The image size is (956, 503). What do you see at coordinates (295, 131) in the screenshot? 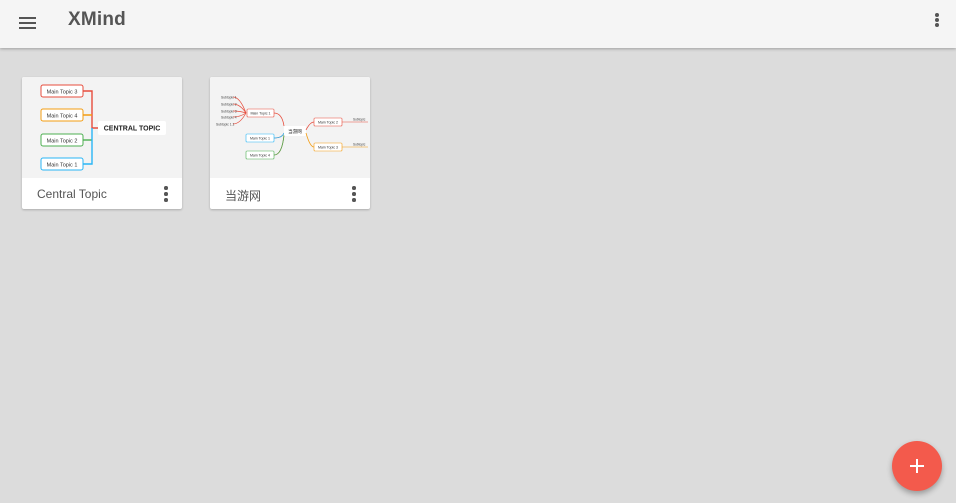
I see `central-topic-label: 当游网` at bounding box center [295, 131].